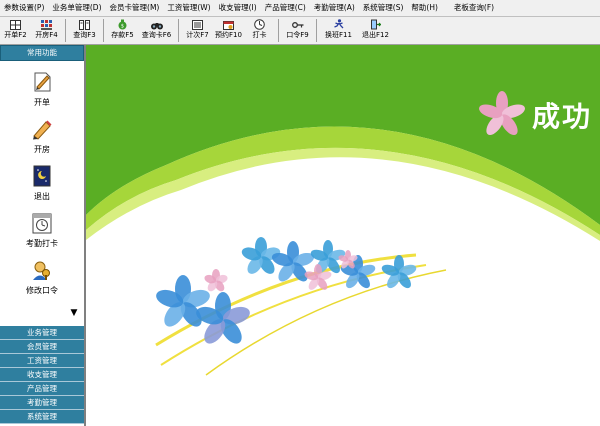 The image size is (600, 426). I want to click on query-button: 查询F3, so click(84, 30).